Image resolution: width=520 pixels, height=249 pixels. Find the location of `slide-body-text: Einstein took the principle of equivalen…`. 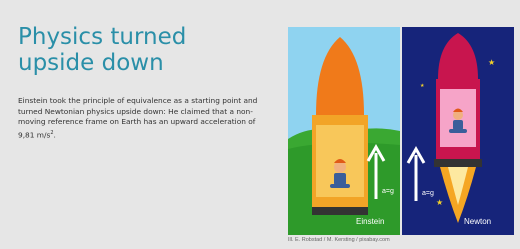

slide-body-text: Einstein took the principle of equivalen… is located at coordinates (145, 118).